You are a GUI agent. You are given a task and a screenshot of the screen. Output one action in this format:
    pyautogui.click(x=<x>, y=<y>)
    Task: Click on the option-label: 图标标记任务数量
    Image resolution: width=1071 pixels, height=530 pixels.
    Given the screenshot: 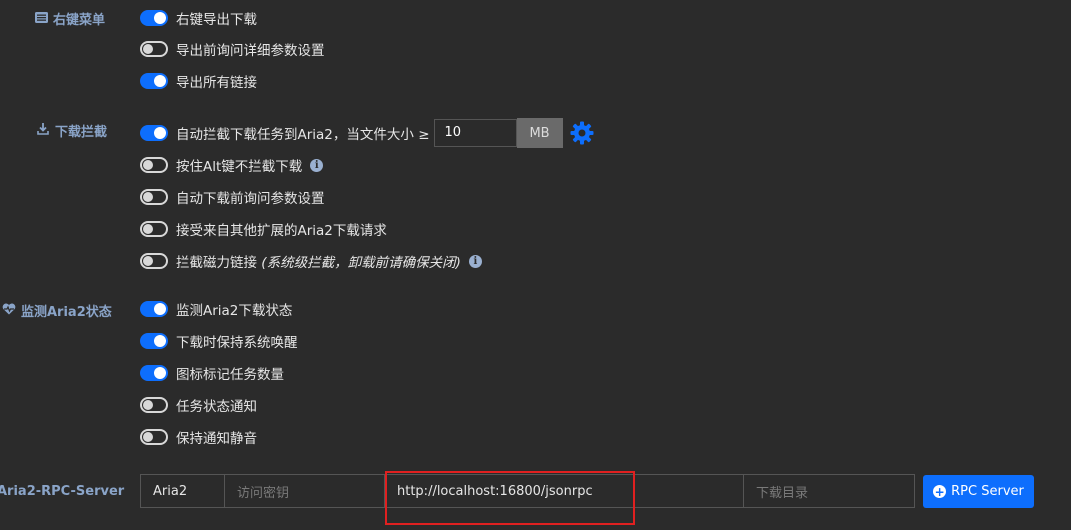 What is the action you would take?
    pyautogui.click(x=230, y=375)
    